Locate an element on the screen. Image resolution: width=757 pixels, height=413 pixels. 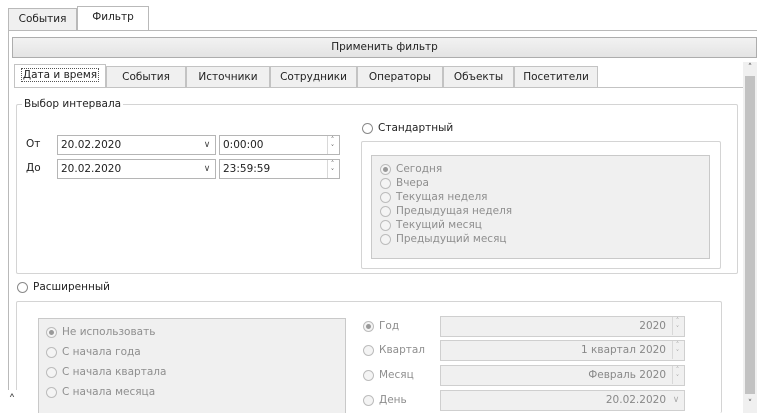
to-date-field: 20.02.2020 ∨ is located at coordinates (136, 169).